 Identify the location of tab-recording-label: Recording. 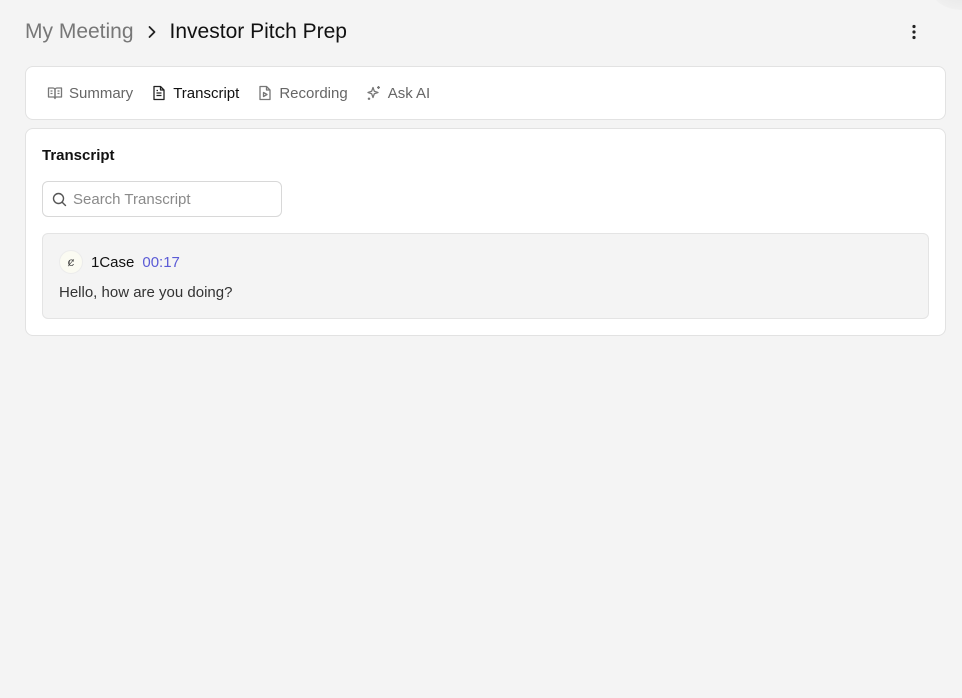
(313, 93).